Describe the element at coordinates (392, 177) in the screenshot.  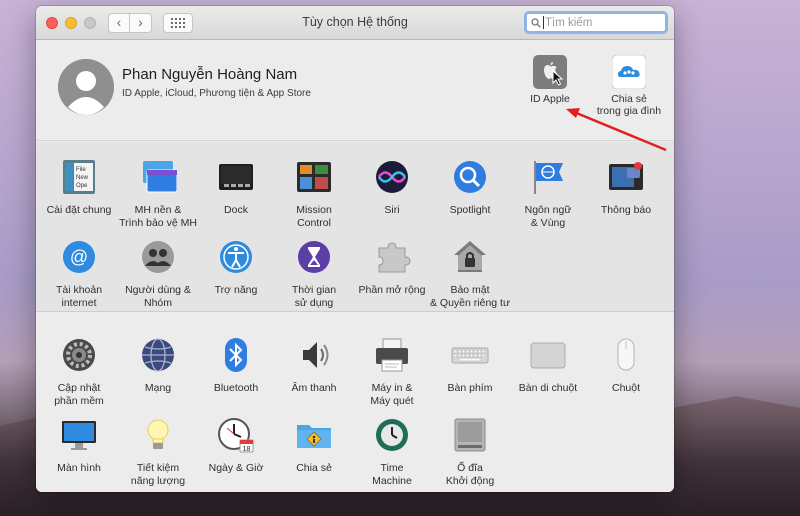
I see `siri-icon` at that location.